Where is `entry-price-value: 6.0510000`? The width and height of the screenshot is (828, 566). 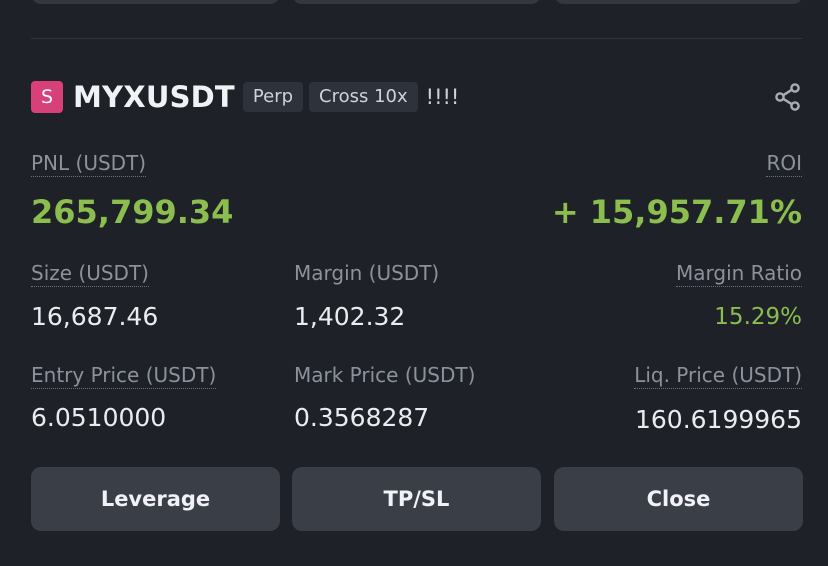 entry-price-value: 6.0510000 is located at coordinates (99, 417).